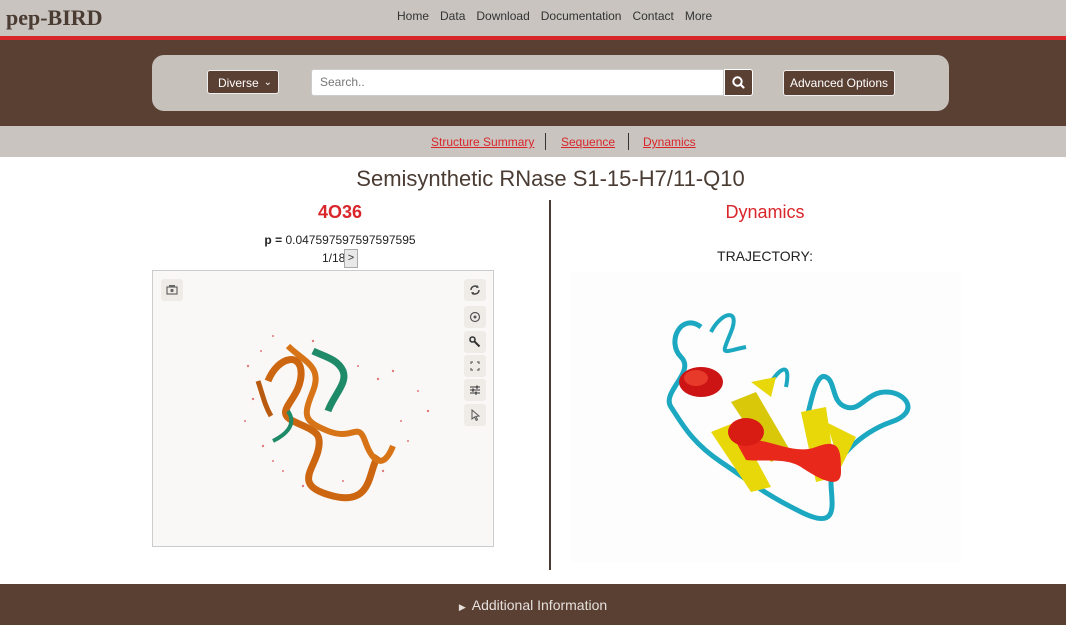 Image resolution: width=1066 pixels, height=625 pixels. I want to click on dataset-select: Diverse ⌄, so click(243, 82).